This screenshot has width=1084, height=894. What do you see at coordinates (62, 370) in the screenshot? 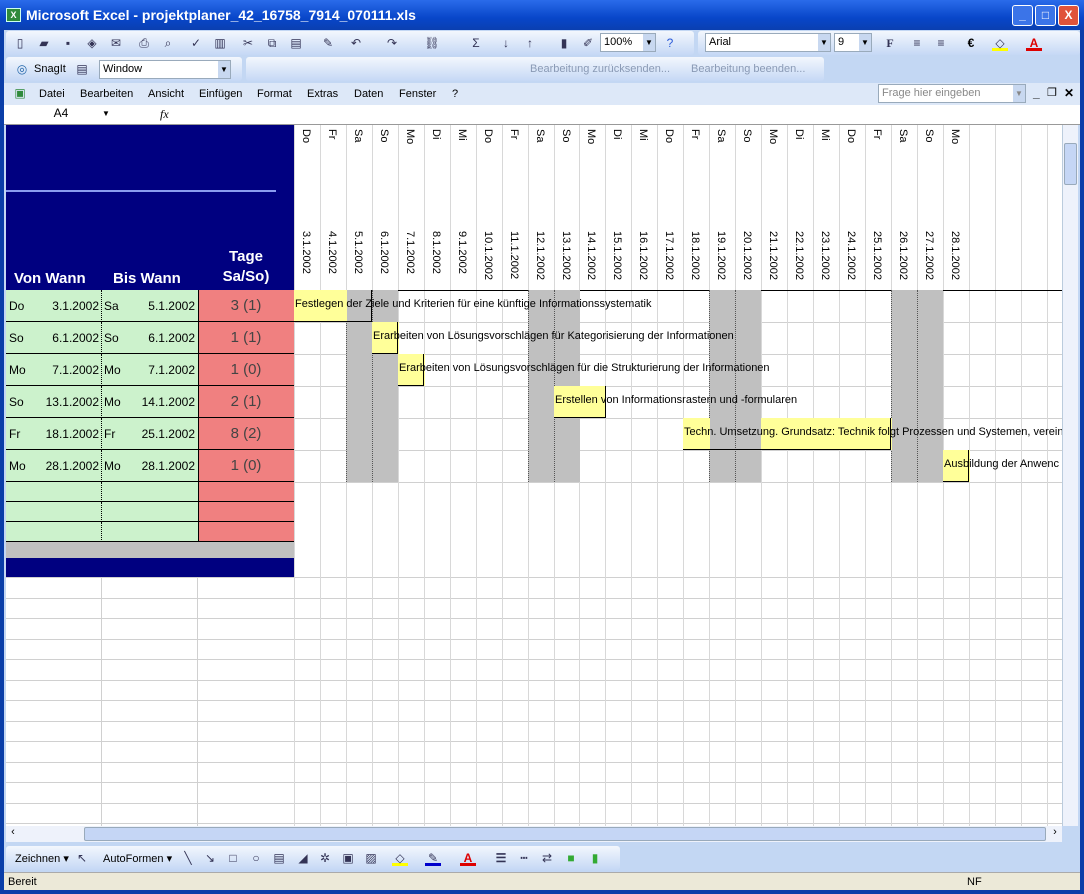
I see `von-date: 7.1.2002` at bounding box center [62, 370].